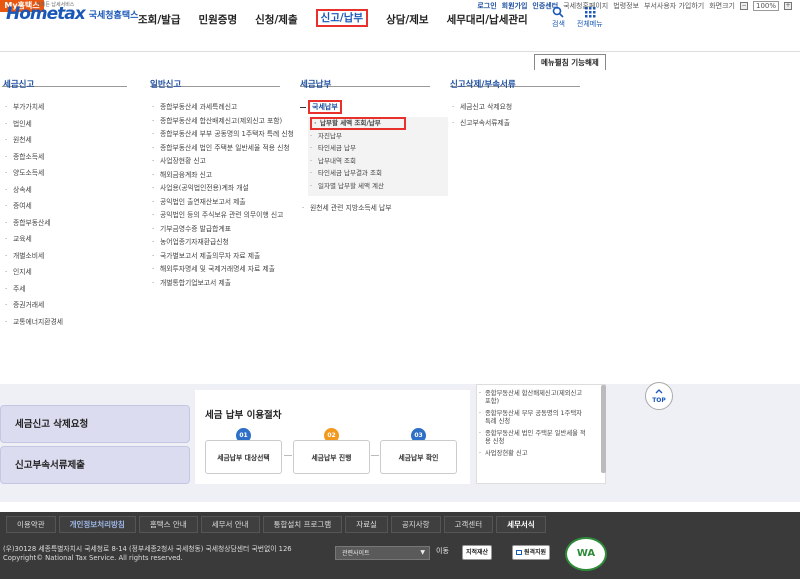  What do you see at coordinates (659, 396) in the screenshot?
I see `top-button: TOP` at bounding box center [659, 396].